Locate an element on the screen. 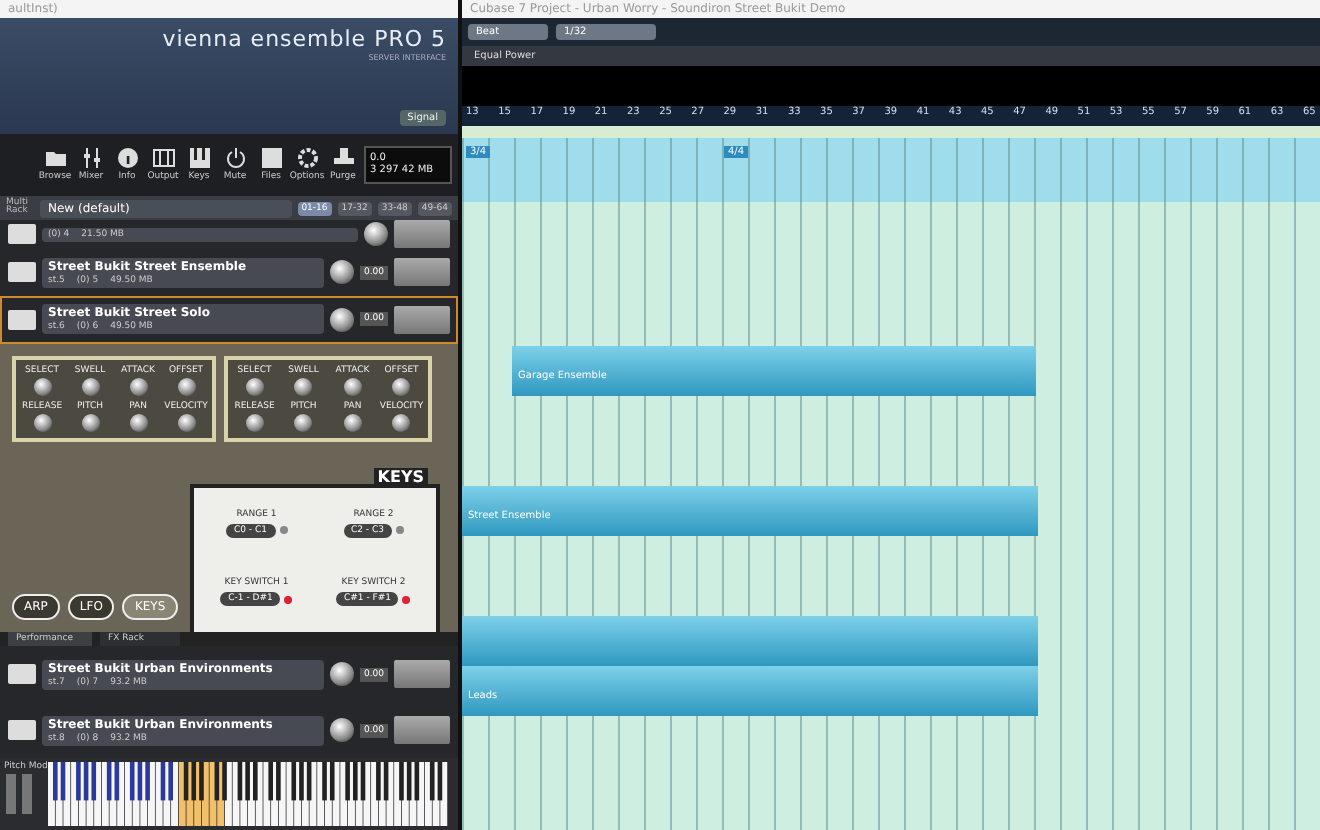 The height and width of the screenshot is (830, 1320). pitch-mod-wheels-icon is located at coordinates (20, 794).